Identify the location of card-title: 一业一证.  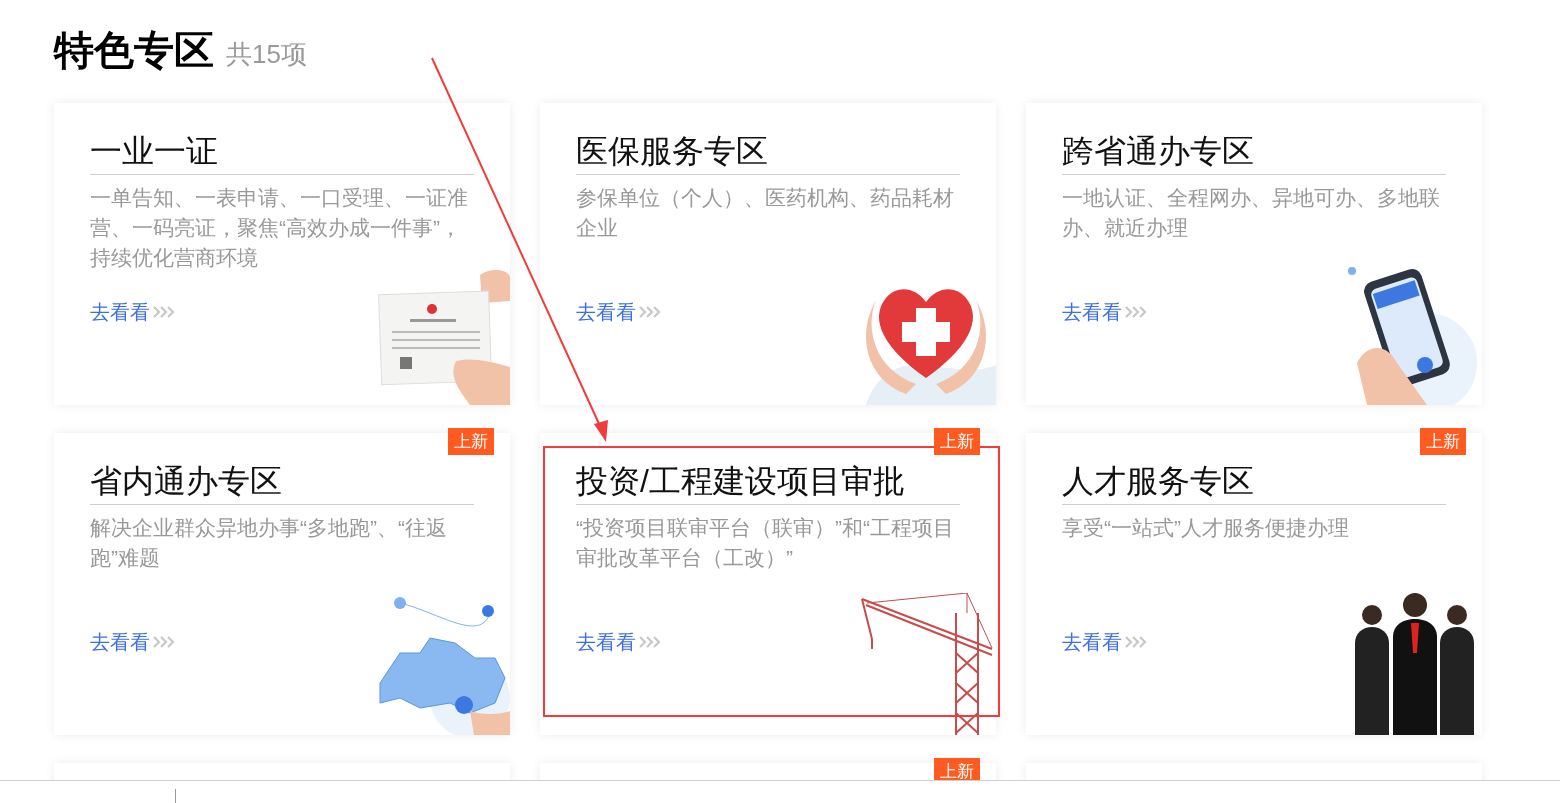
(154, 151).